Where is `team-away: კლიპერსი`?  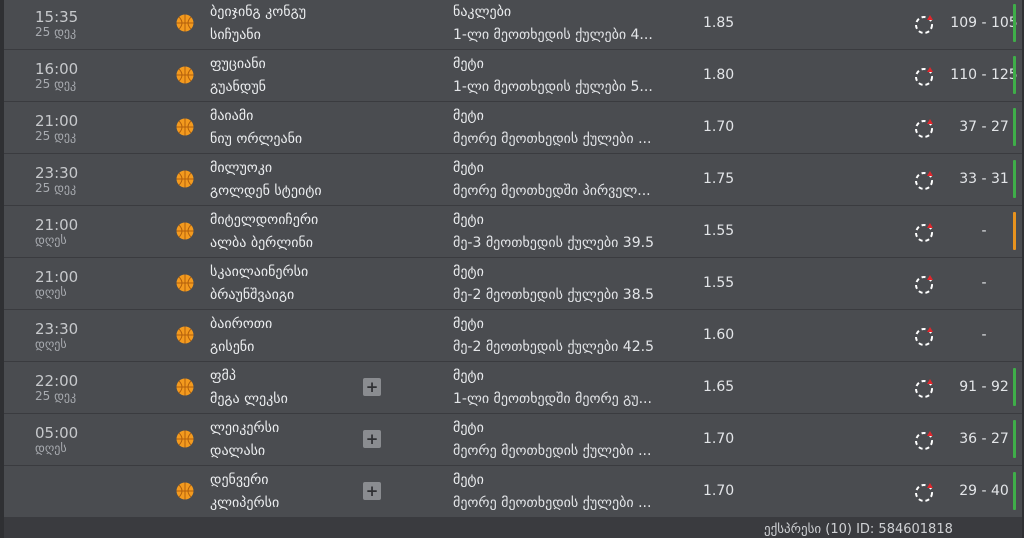
team-away: კლიპერსი is located at coordinates (245, 503).